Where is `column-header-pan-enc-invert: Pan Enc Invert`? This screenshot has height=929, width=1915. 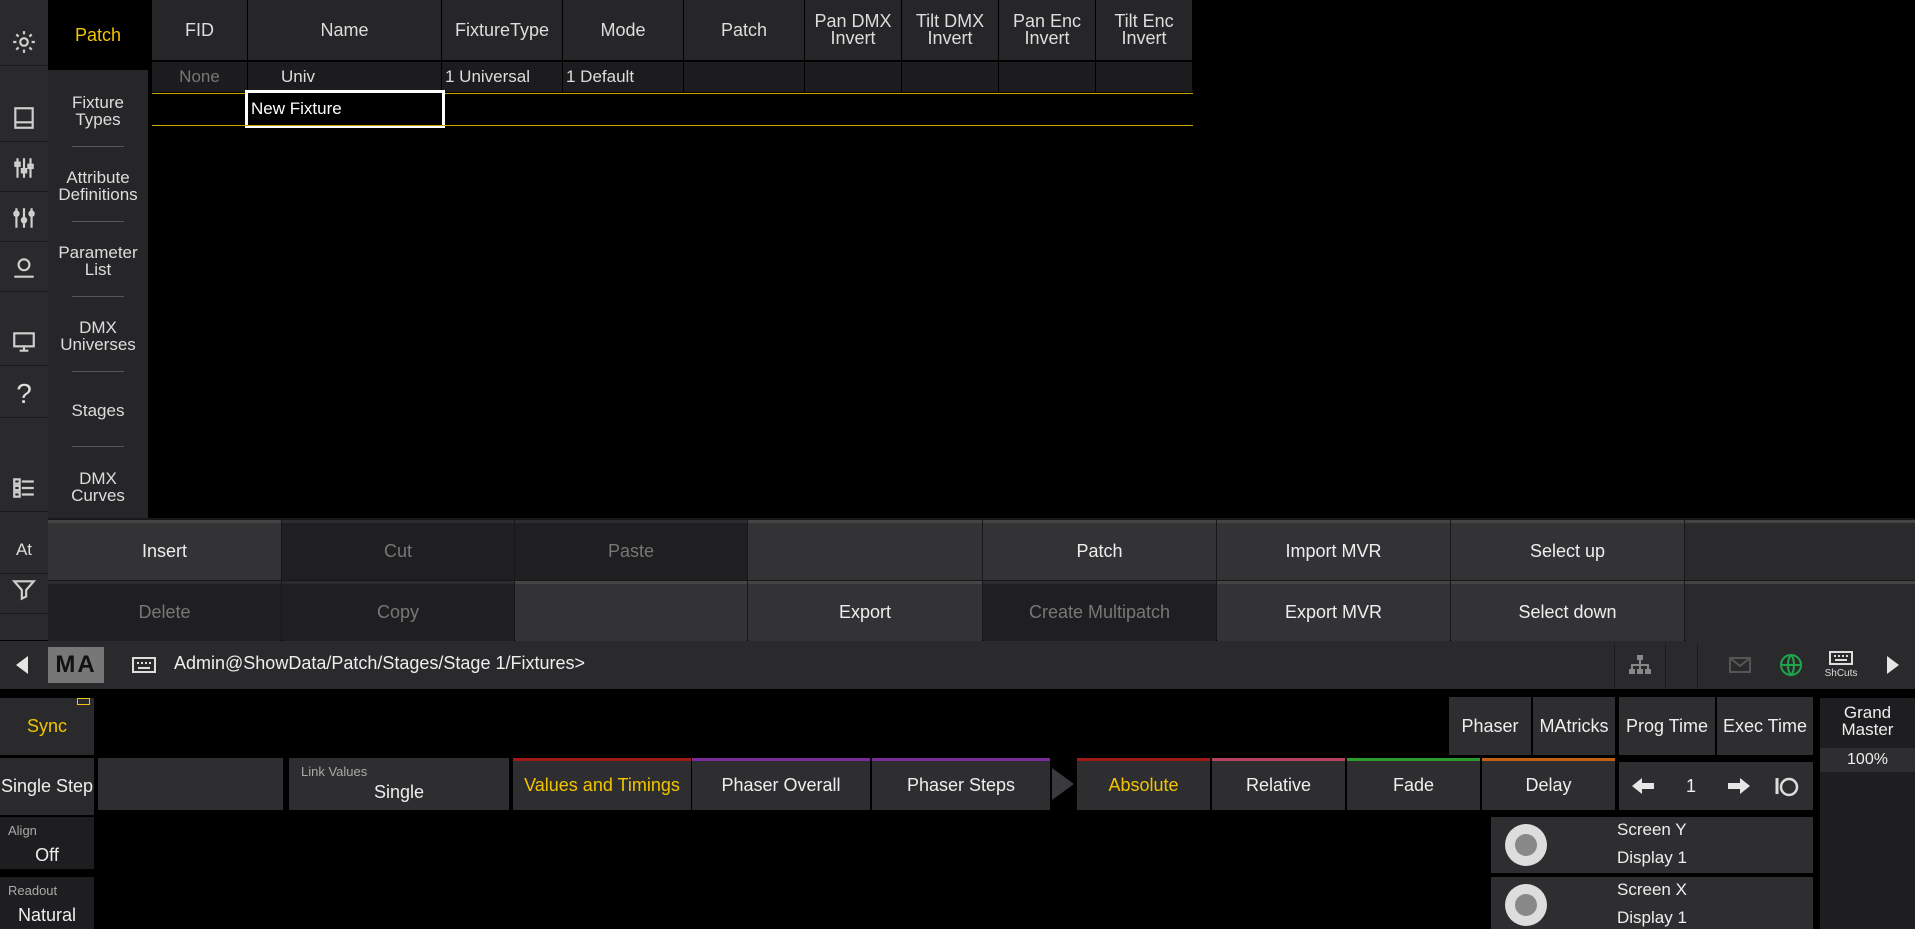 column-header-pan-enc-invert: Pan Enc Invert is located at coordinates (1047, 30).